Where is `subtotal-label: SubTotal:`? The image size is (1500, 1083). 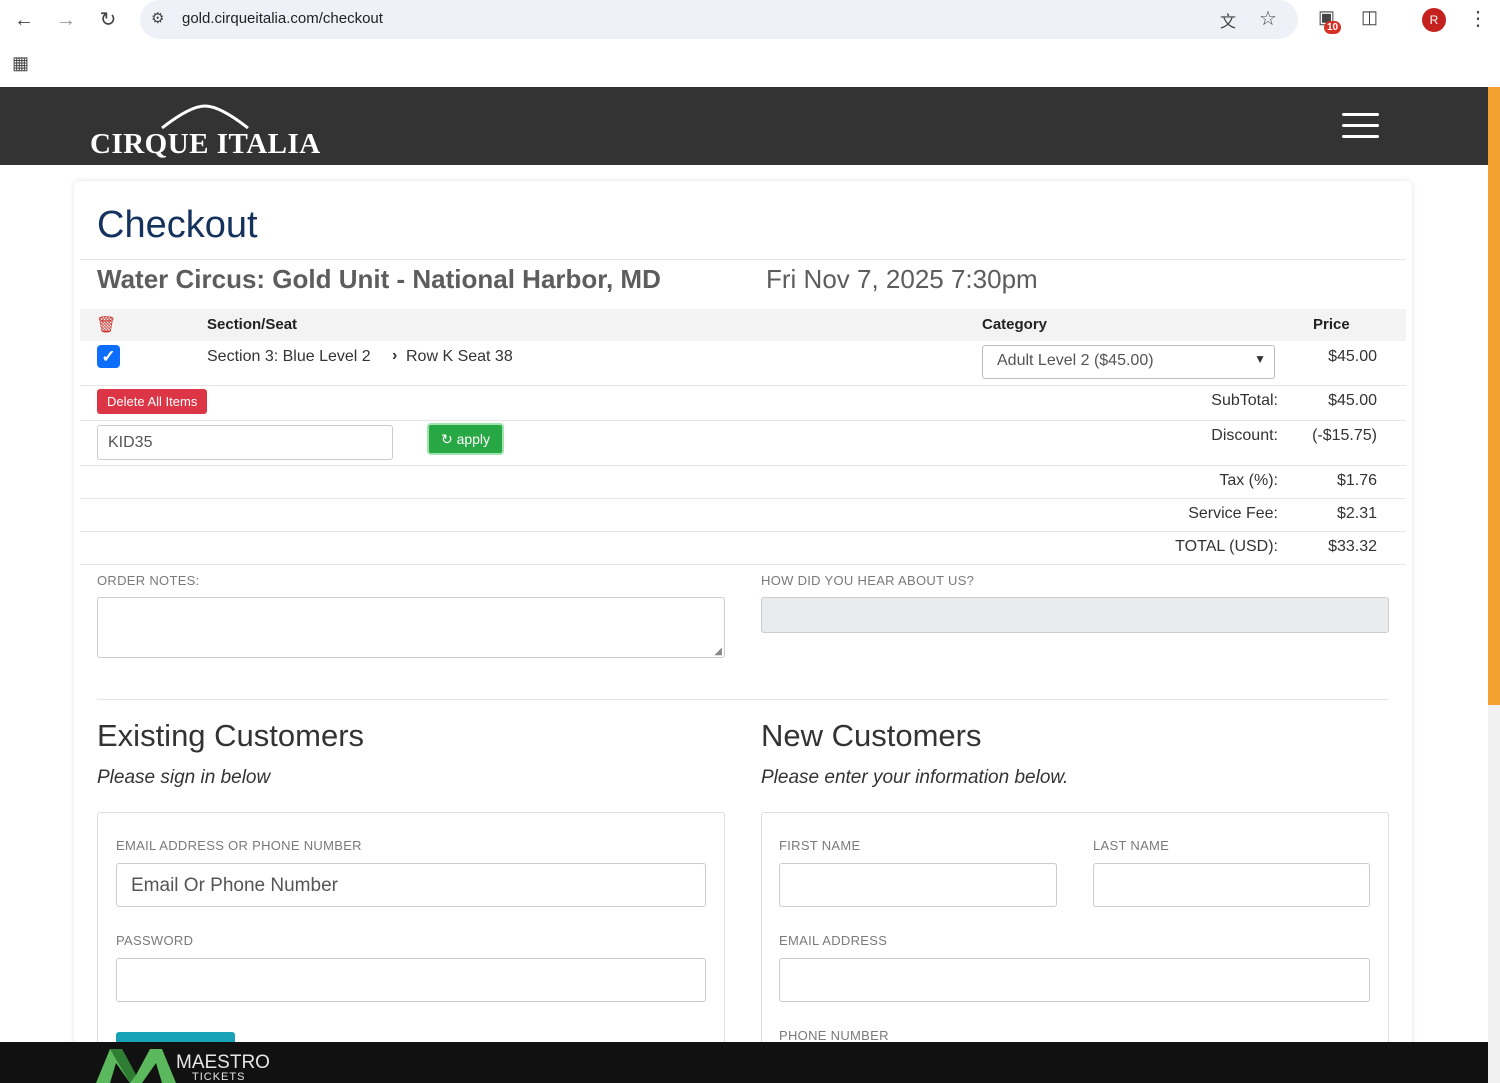 subtotal-label: SubTotal: is located at coordinates (1244, 400).